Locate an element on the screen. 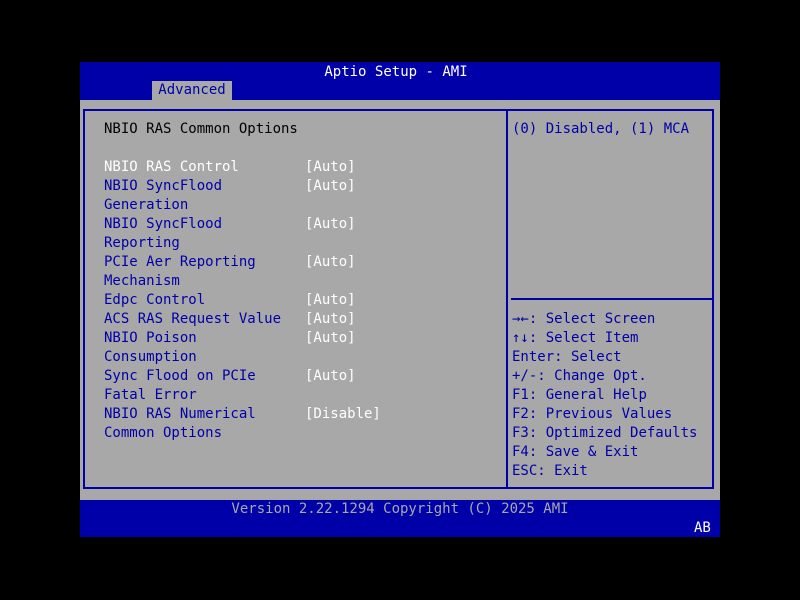 The width and height of the screenshot is (800, 600). section-title: NBIO RAS Common Options is located at coordinates (201, 129).